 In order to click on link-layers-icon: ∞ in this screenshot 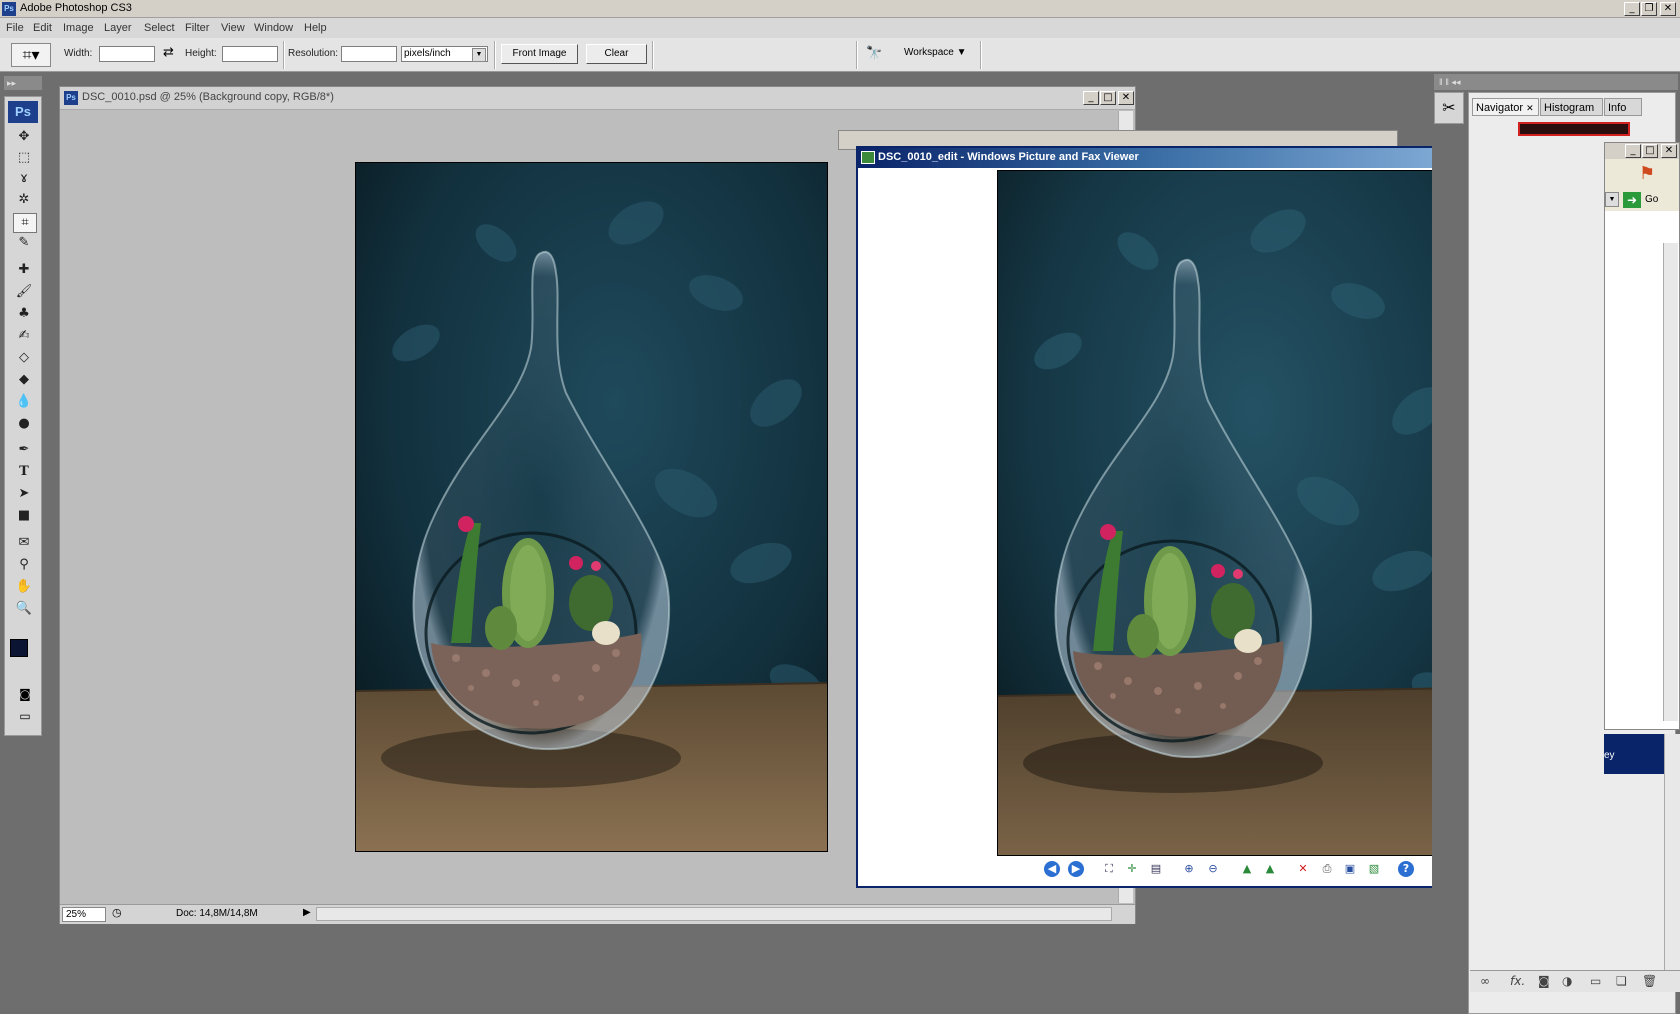, I will do `click(1485, 981)`.